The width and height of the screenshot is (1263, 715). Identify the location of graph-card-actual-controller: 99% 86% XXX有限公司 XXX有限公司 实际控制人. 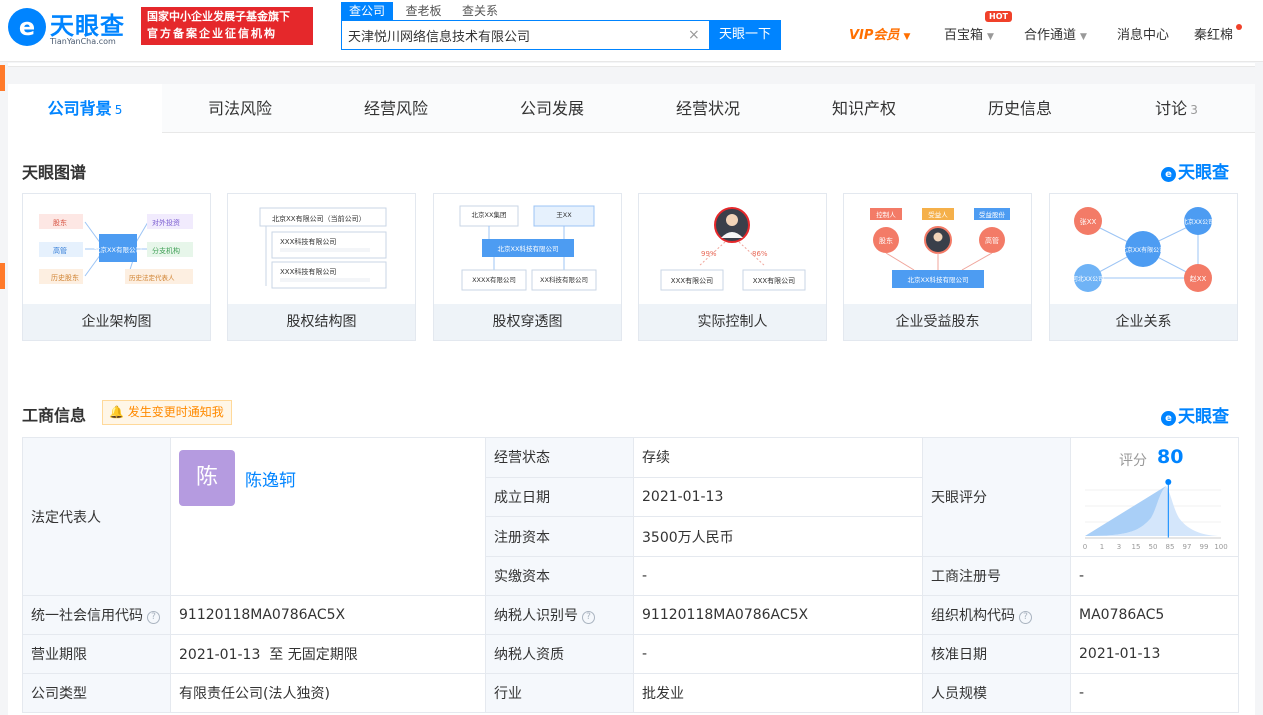
(732, 267).